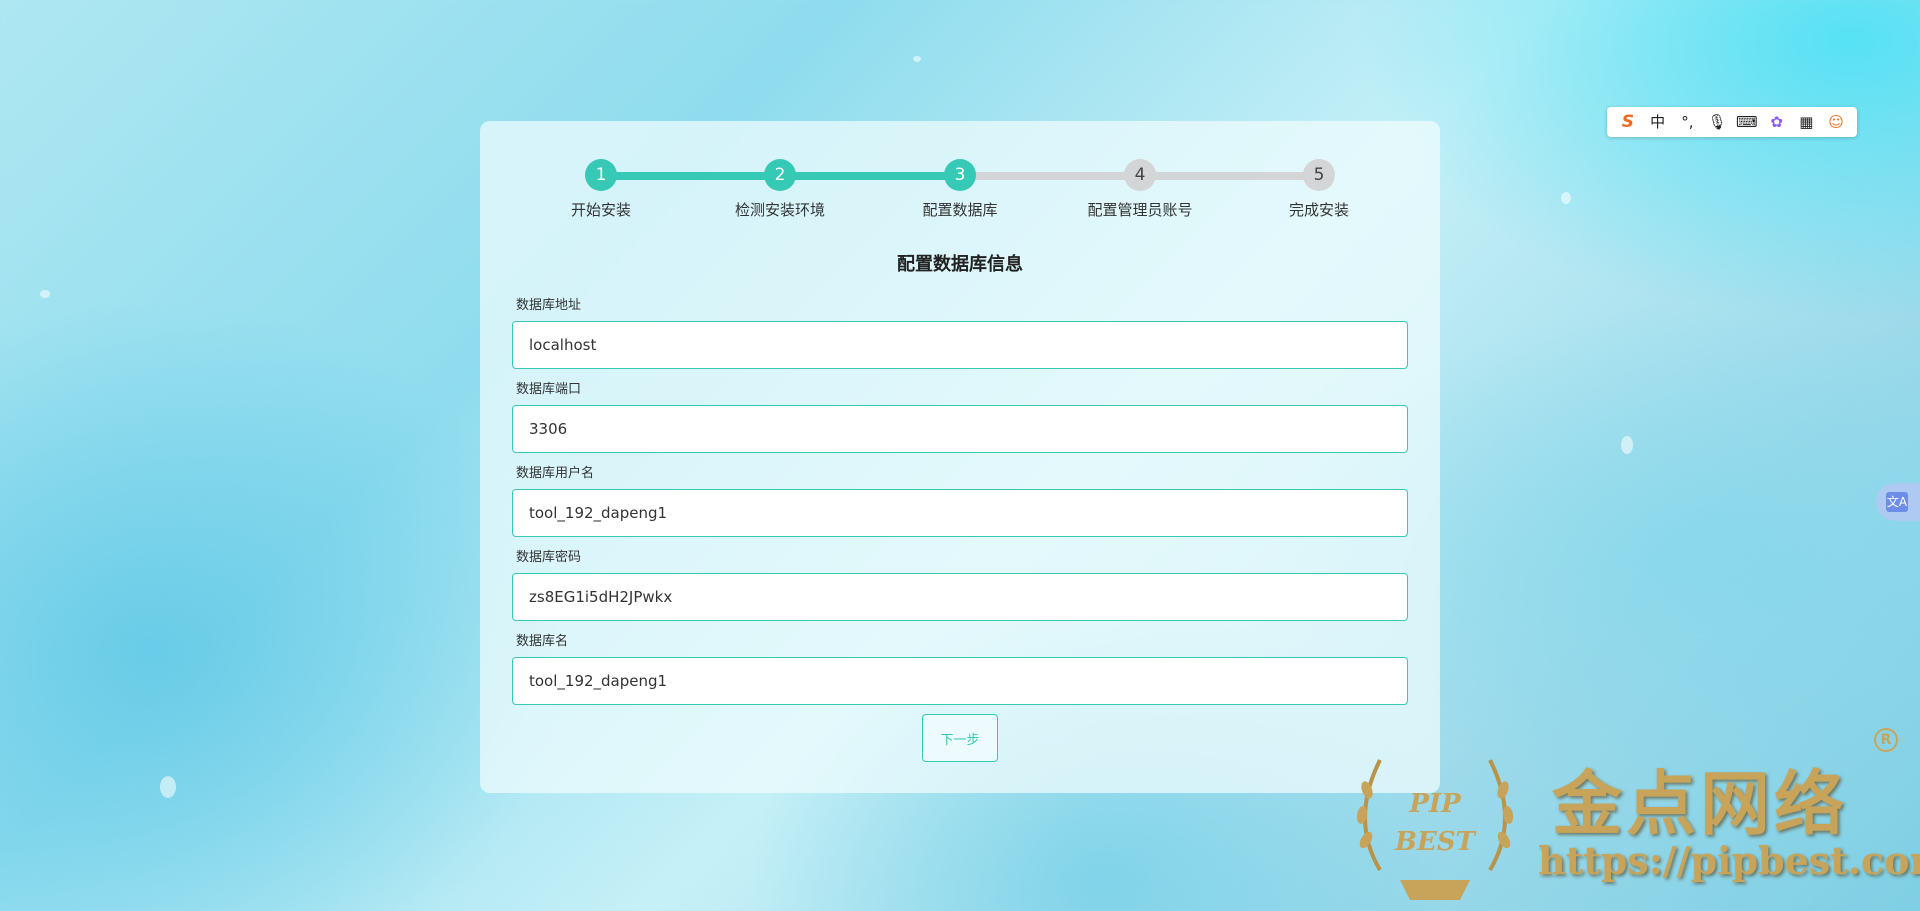 Image resolution: width=1920 pixels, height=911 pixels. Describe the element at coordinates (960, 681) in the screenshot. I see `db-name-input` at that location.